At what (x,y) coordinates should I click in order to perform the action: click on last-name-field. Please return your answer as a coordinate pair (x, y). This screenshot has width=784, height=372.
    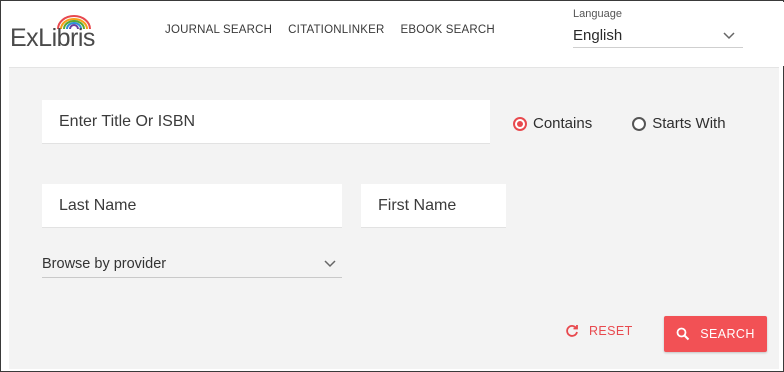
    Looking at the image, I should click on (192, 206).